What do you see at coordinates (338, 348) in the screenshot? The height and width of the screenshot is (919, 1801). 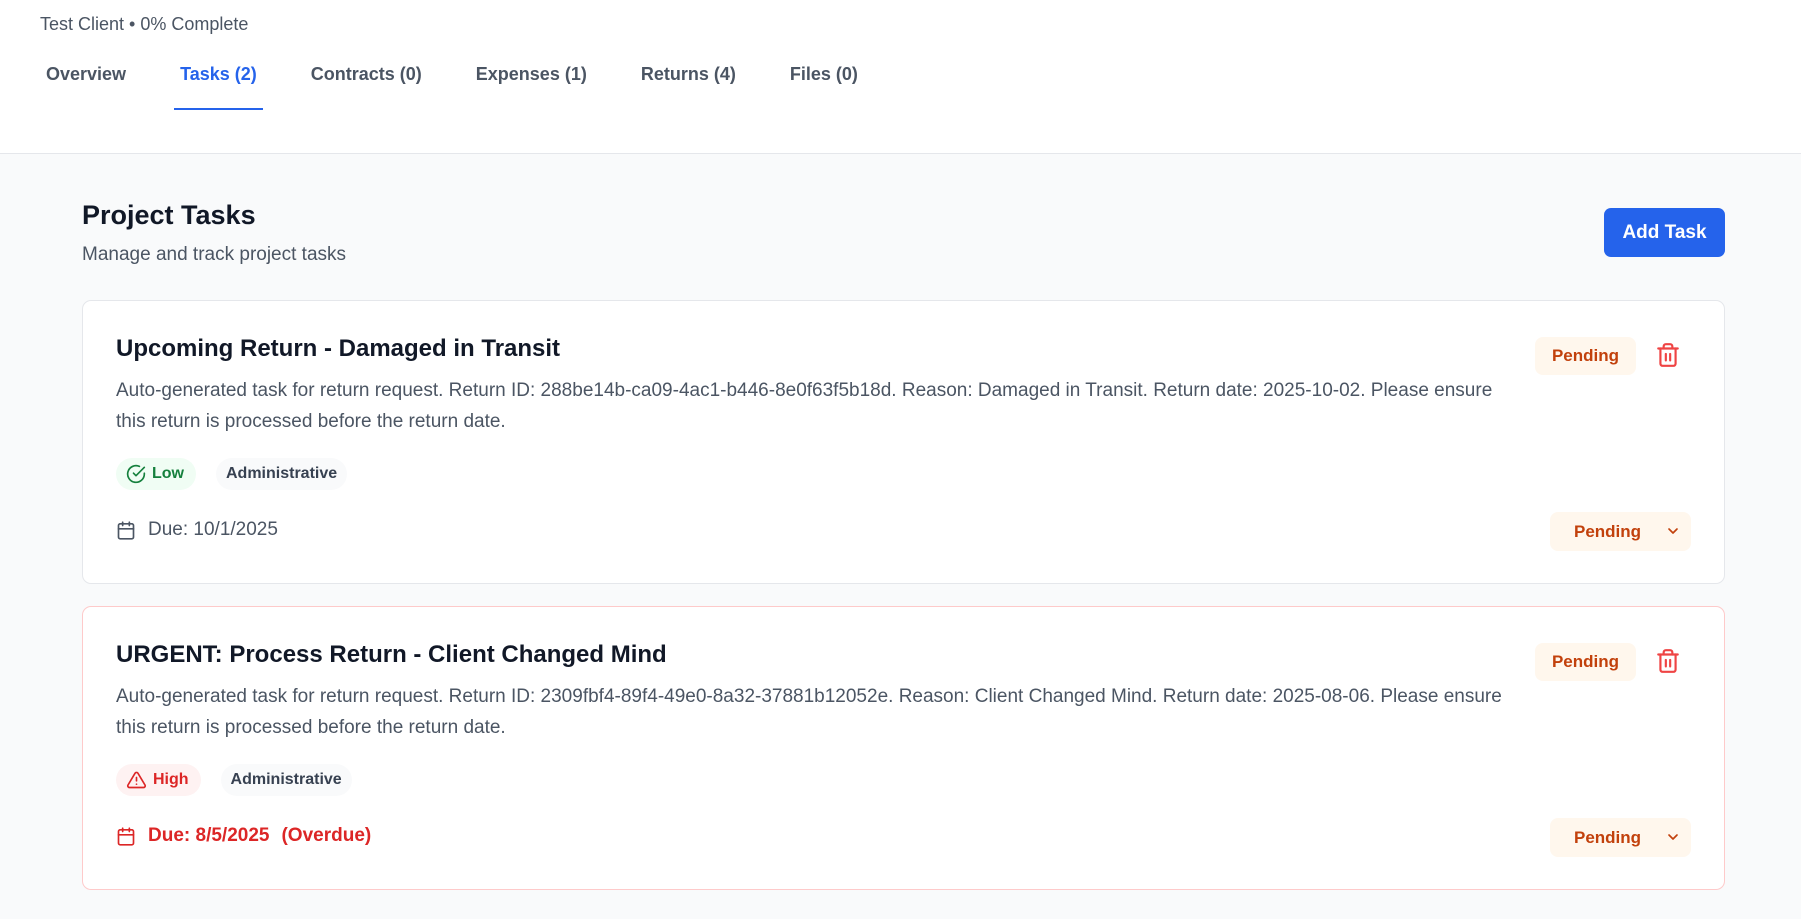 I see `task-title: Upcoming Return - Damaged in Transit` at bounding box center [338, 348].